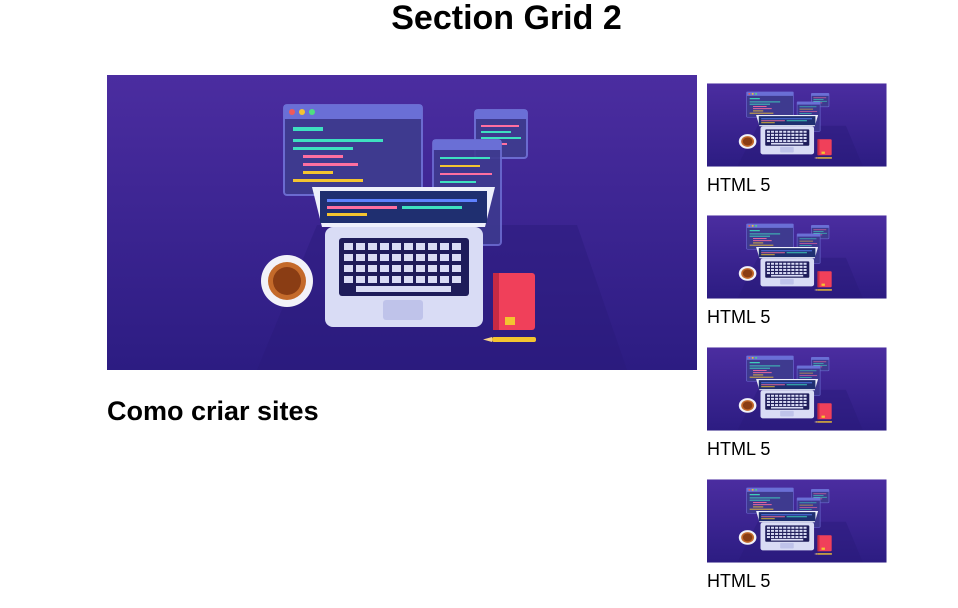 The height and width of the screenshot is (608, 958). I want to click on page-title: Section Grid 2, so click(506, 18).